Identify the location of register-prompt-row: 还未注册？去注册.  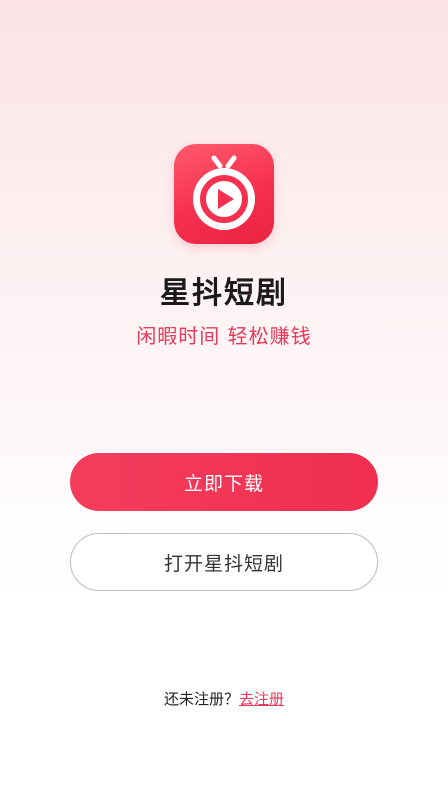
(224, 698).